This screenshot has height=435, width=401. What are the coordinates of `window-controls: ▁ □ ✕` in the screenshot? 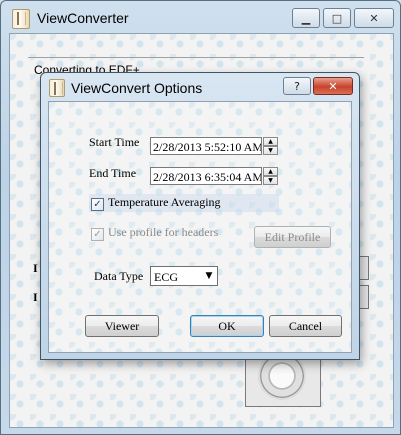 It's located at (343, 18).